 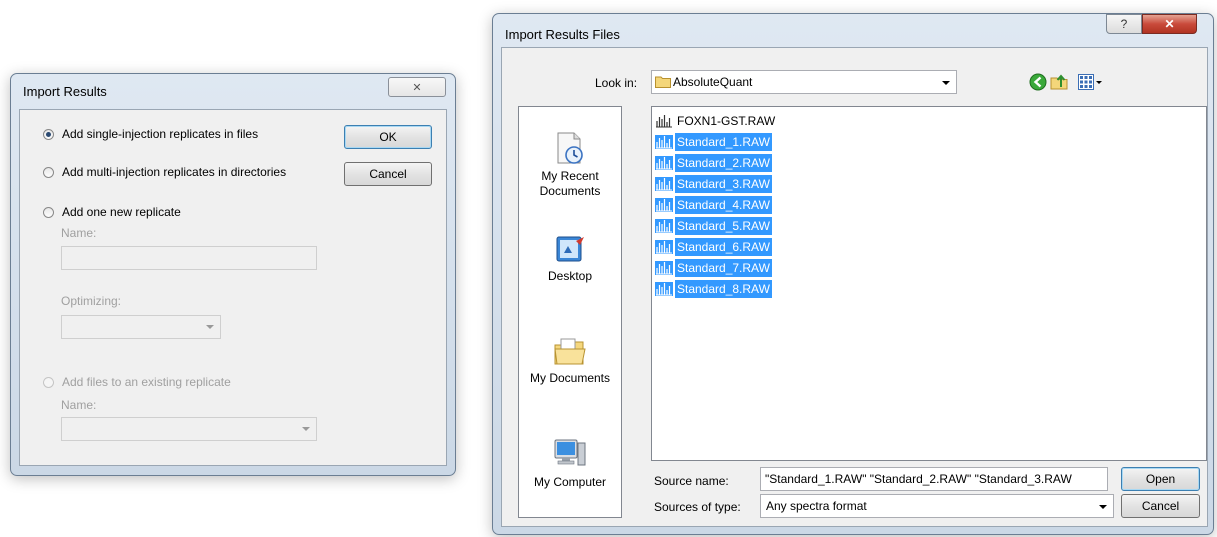 I want to click on open-button: Open, so click(x=1160, y=479).